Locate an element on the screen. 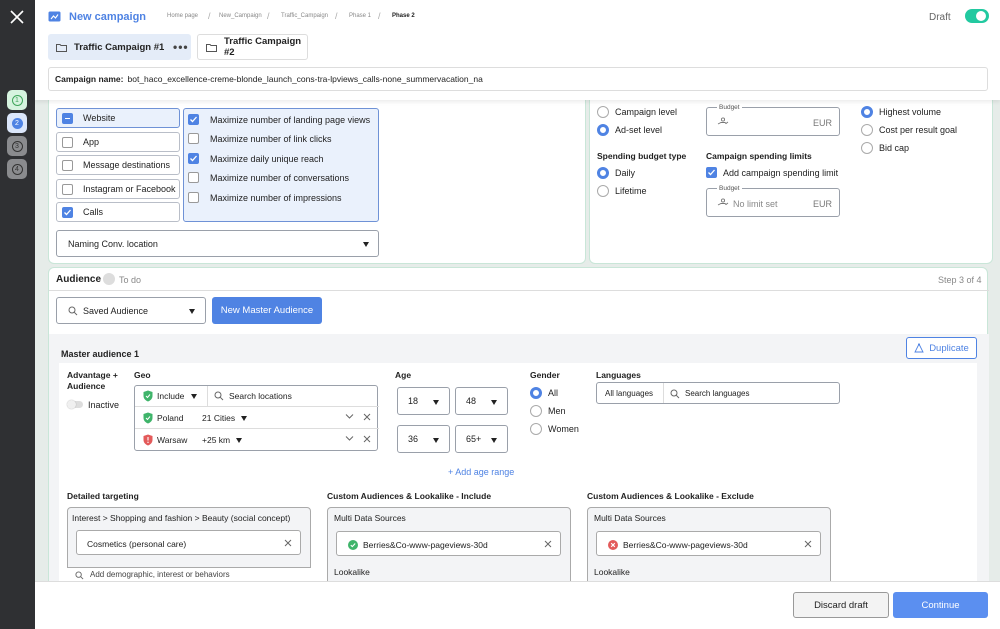  geo-include-row: Include Search locations is located at coordinates (257, 396).